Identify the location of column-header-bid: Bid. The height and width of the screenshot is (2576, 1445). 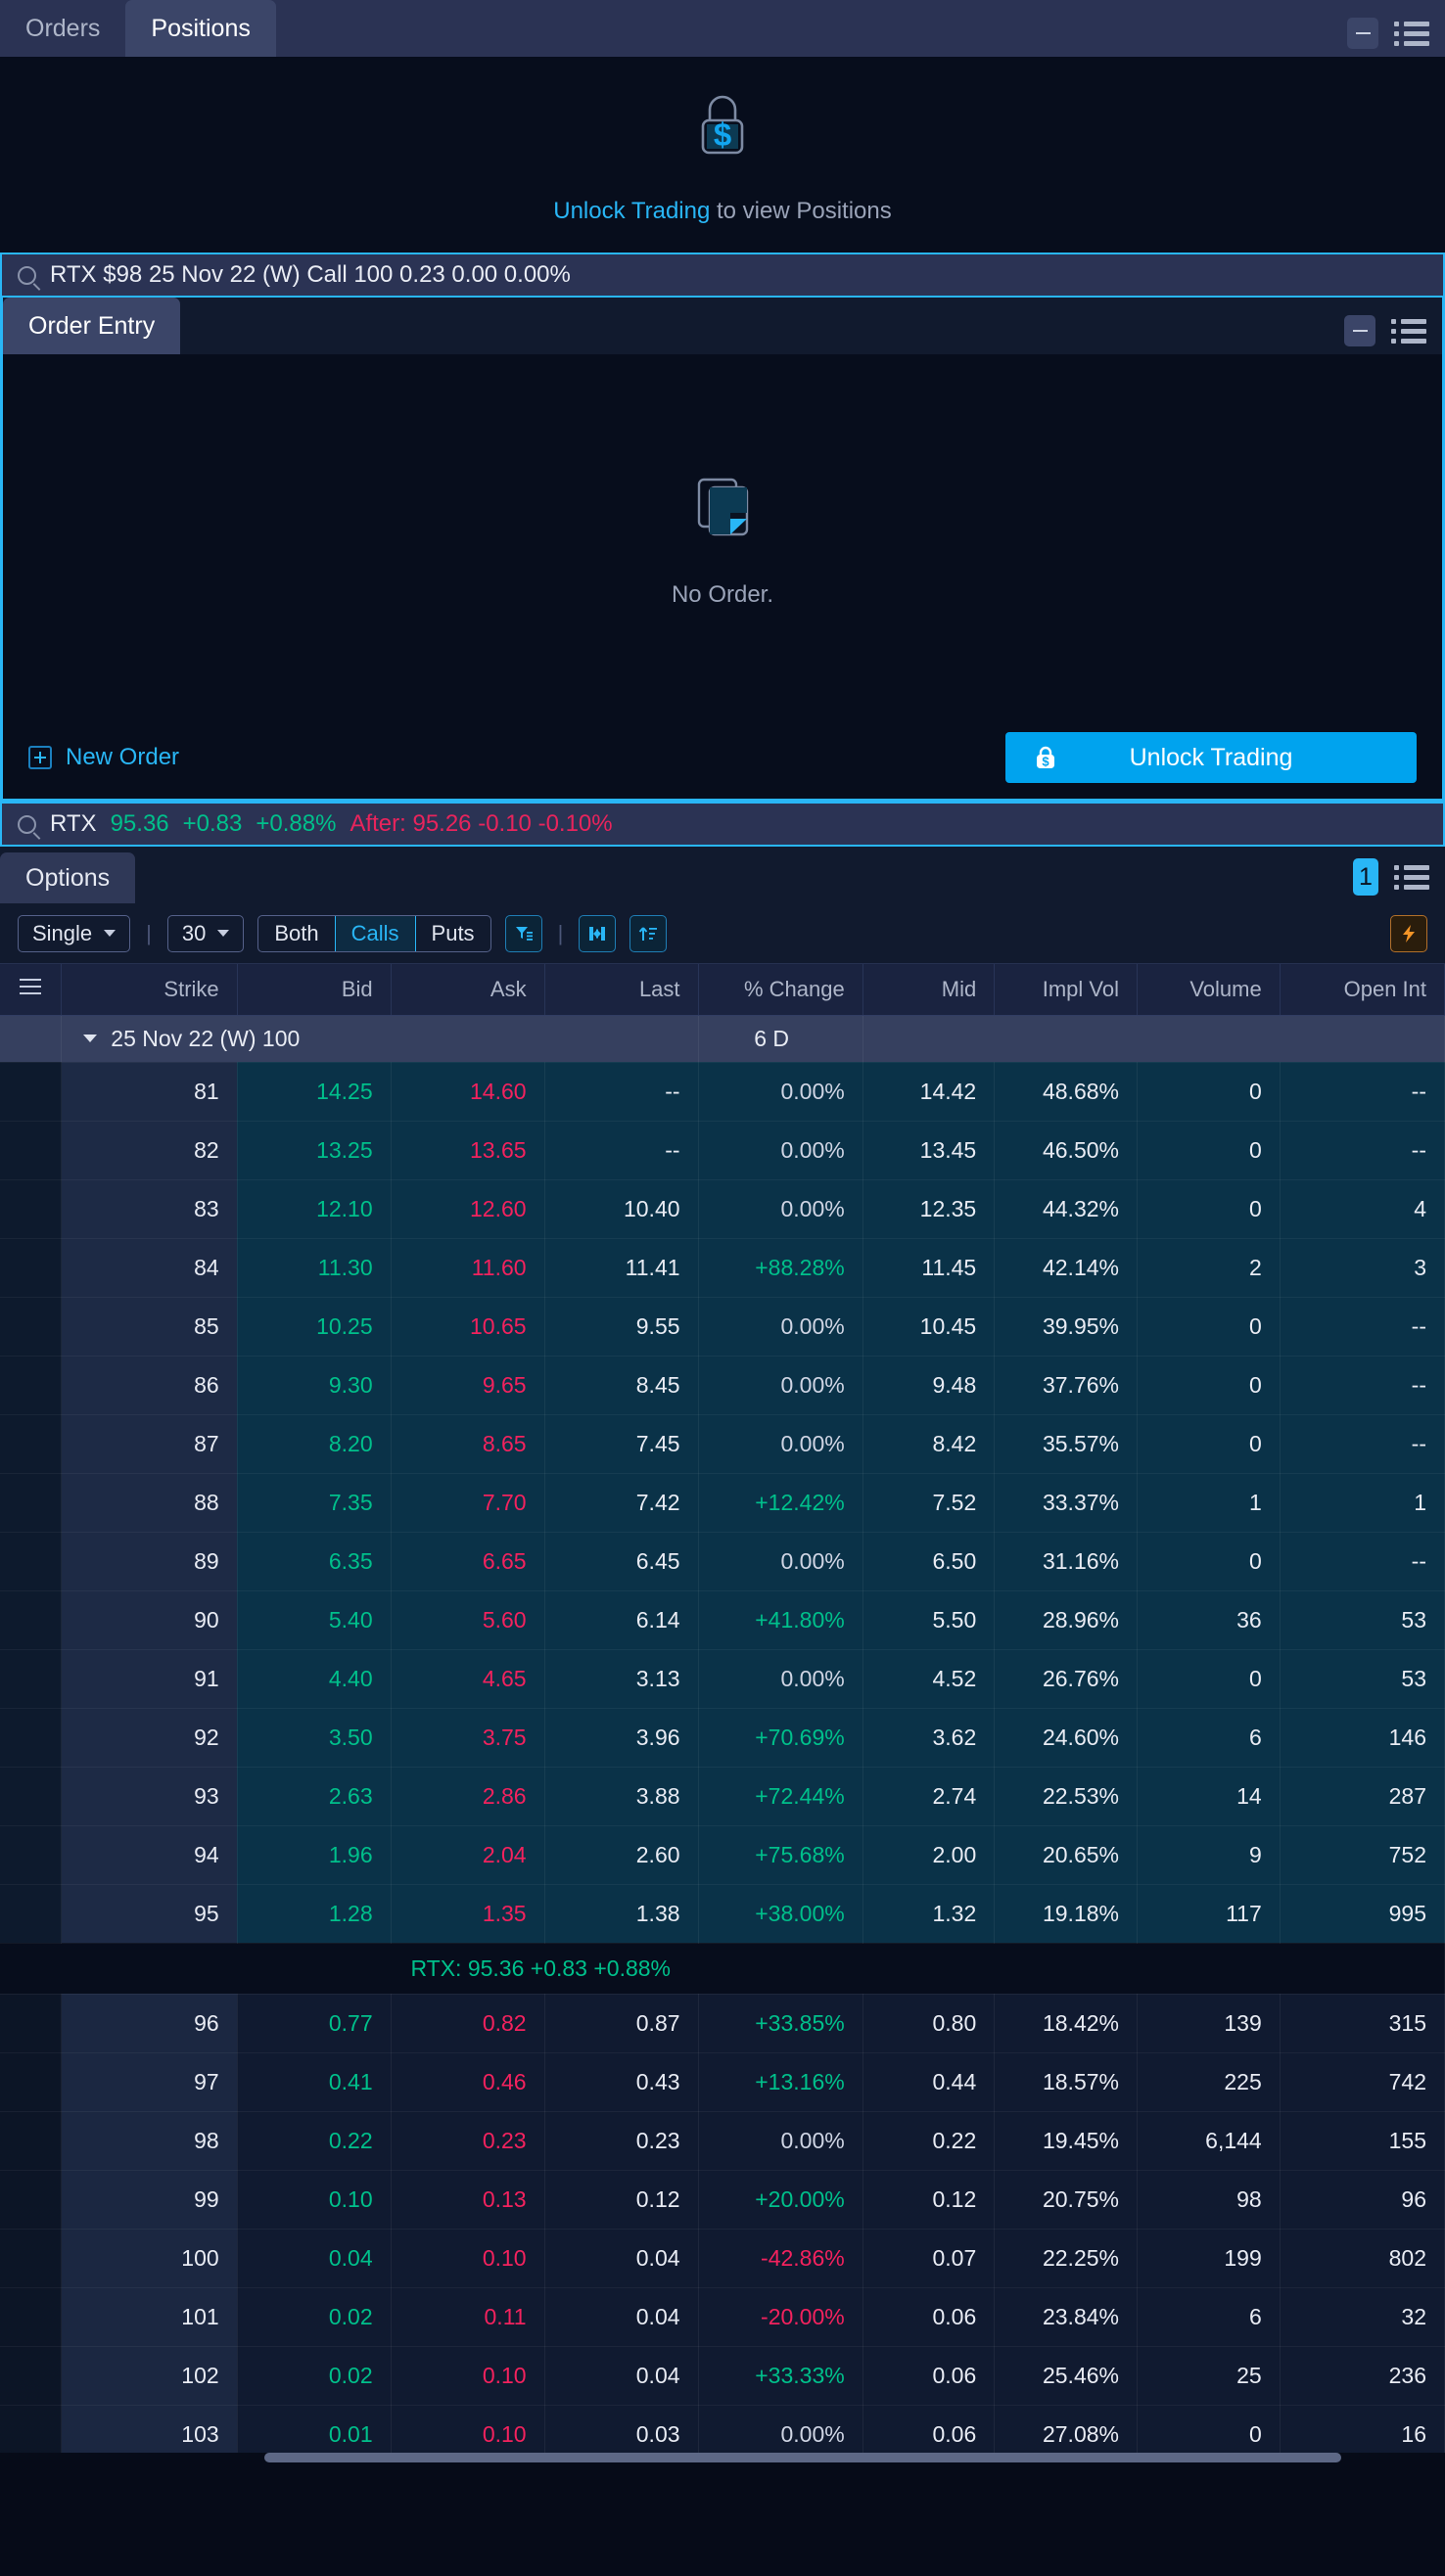
(315, 990).